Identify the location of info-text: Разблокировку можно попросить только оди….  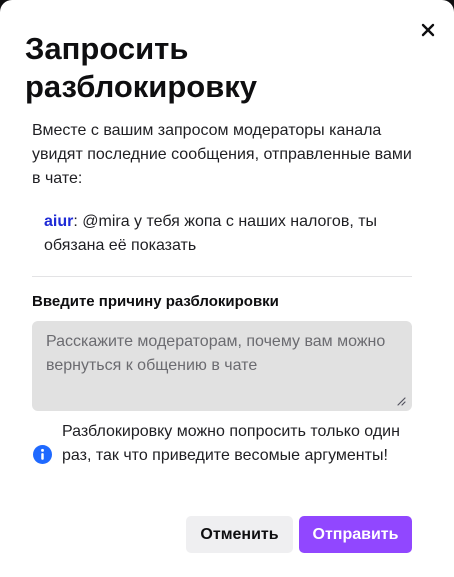
(231, 443).